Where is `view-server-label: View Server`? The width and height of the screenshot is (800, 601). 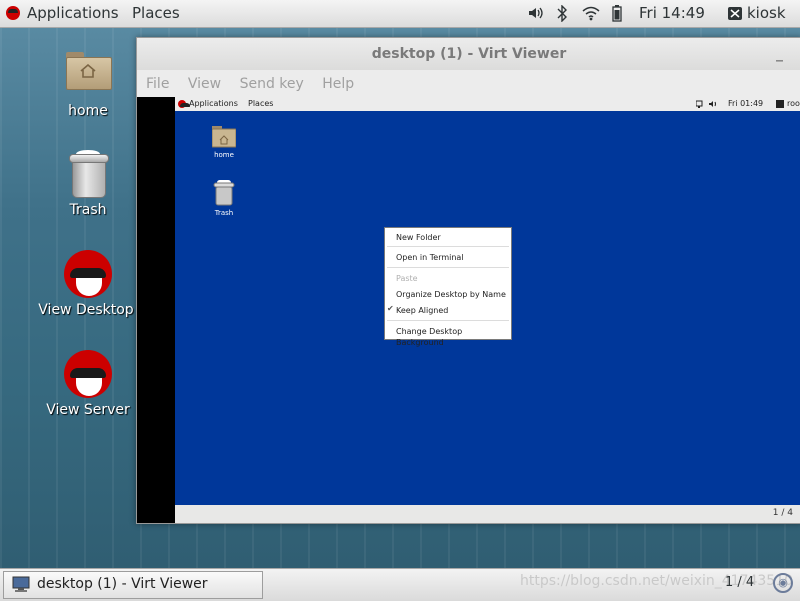 view-server-label: View Server is located at coordinates (88, 410).